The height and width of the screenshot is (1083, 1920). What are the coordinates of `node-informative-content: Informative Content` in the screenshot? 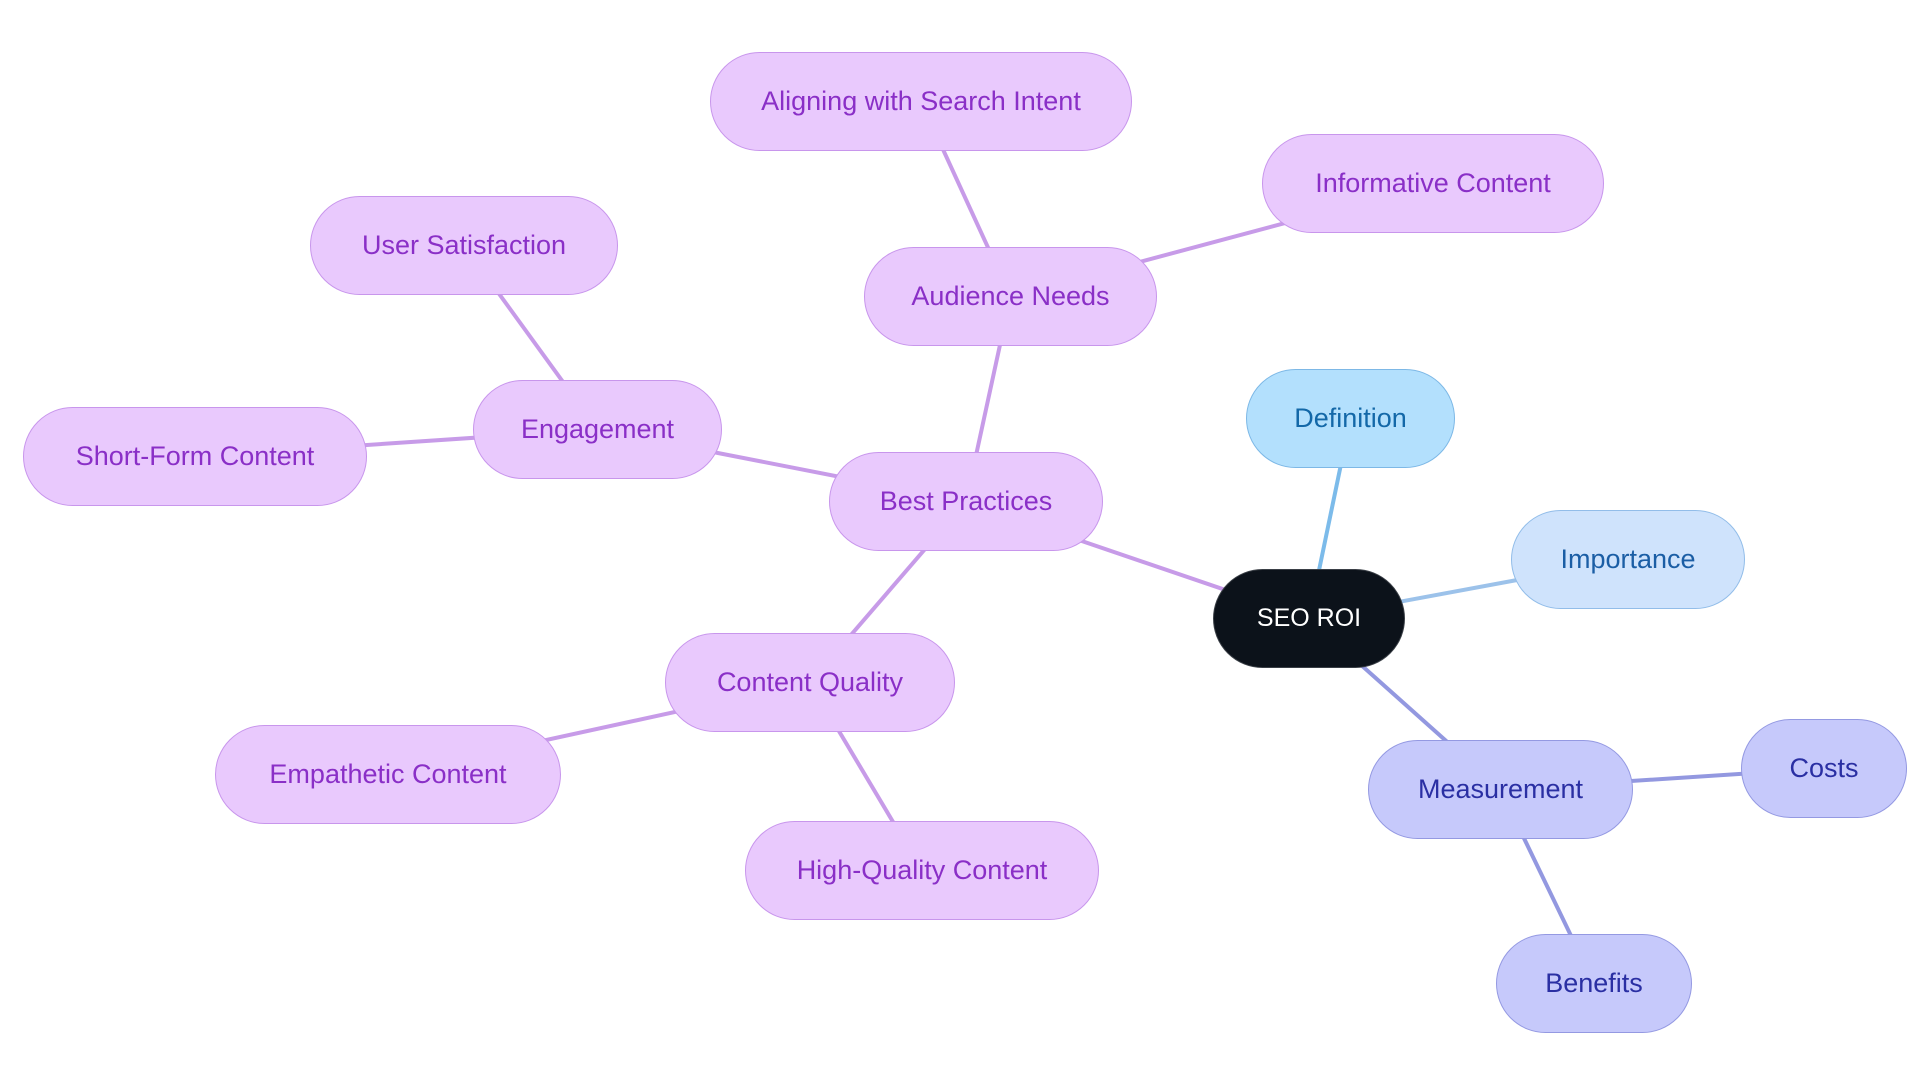 It's located at (1433, 183).